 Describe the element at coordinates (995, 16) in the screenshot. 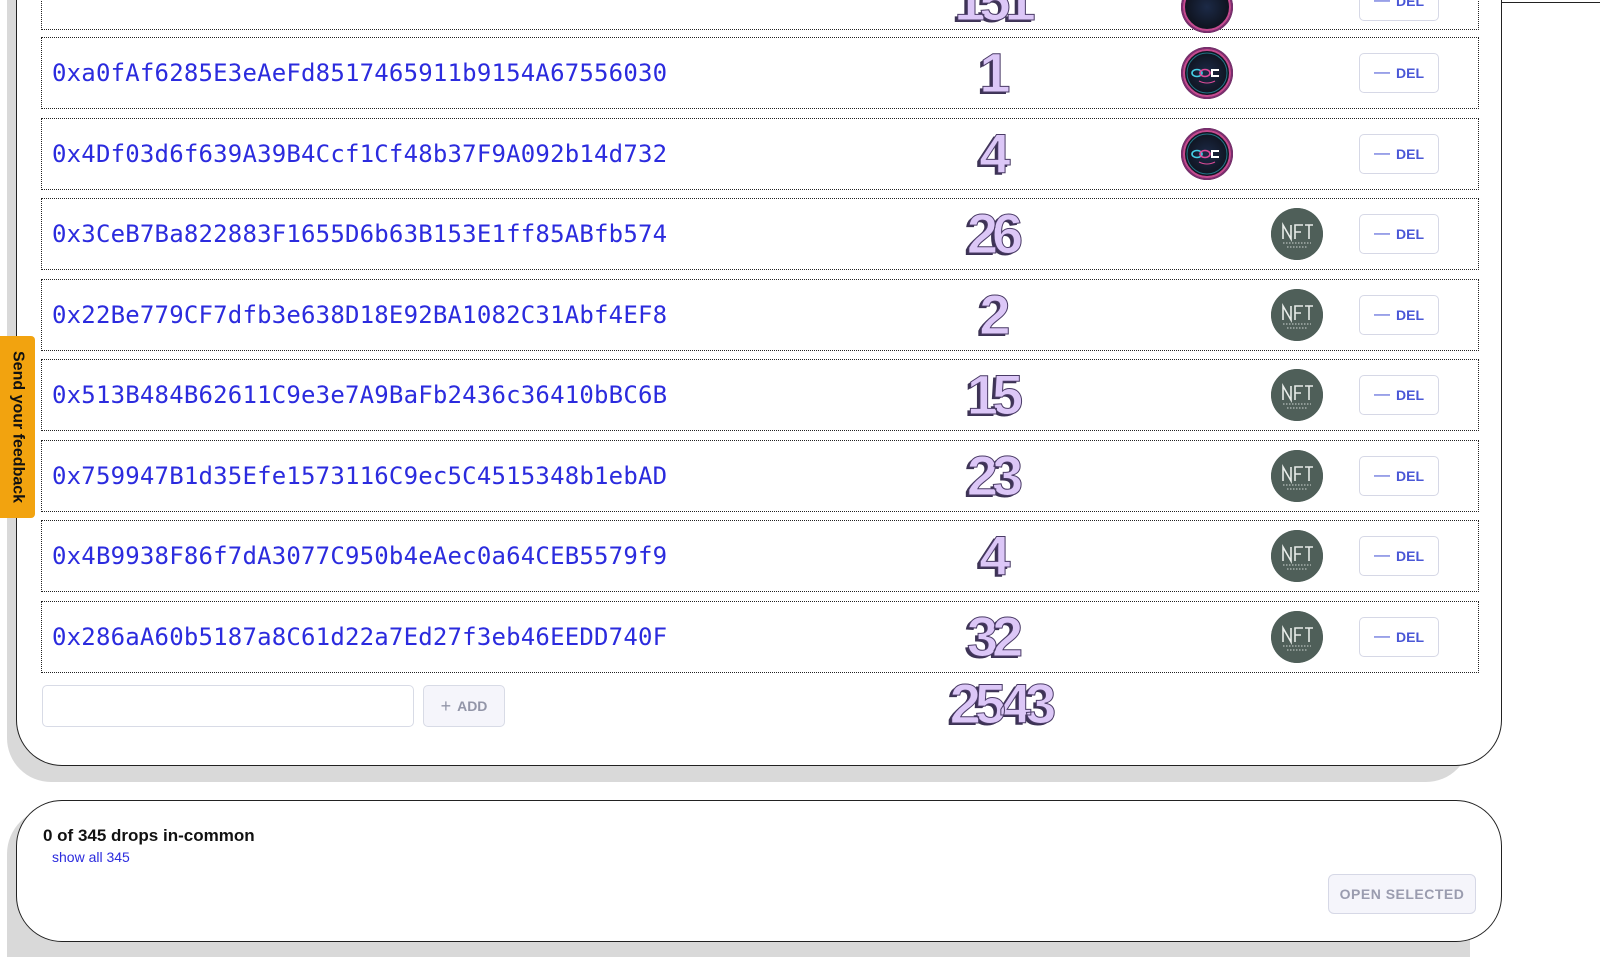

I see `address-drop-count: 151` at that location.